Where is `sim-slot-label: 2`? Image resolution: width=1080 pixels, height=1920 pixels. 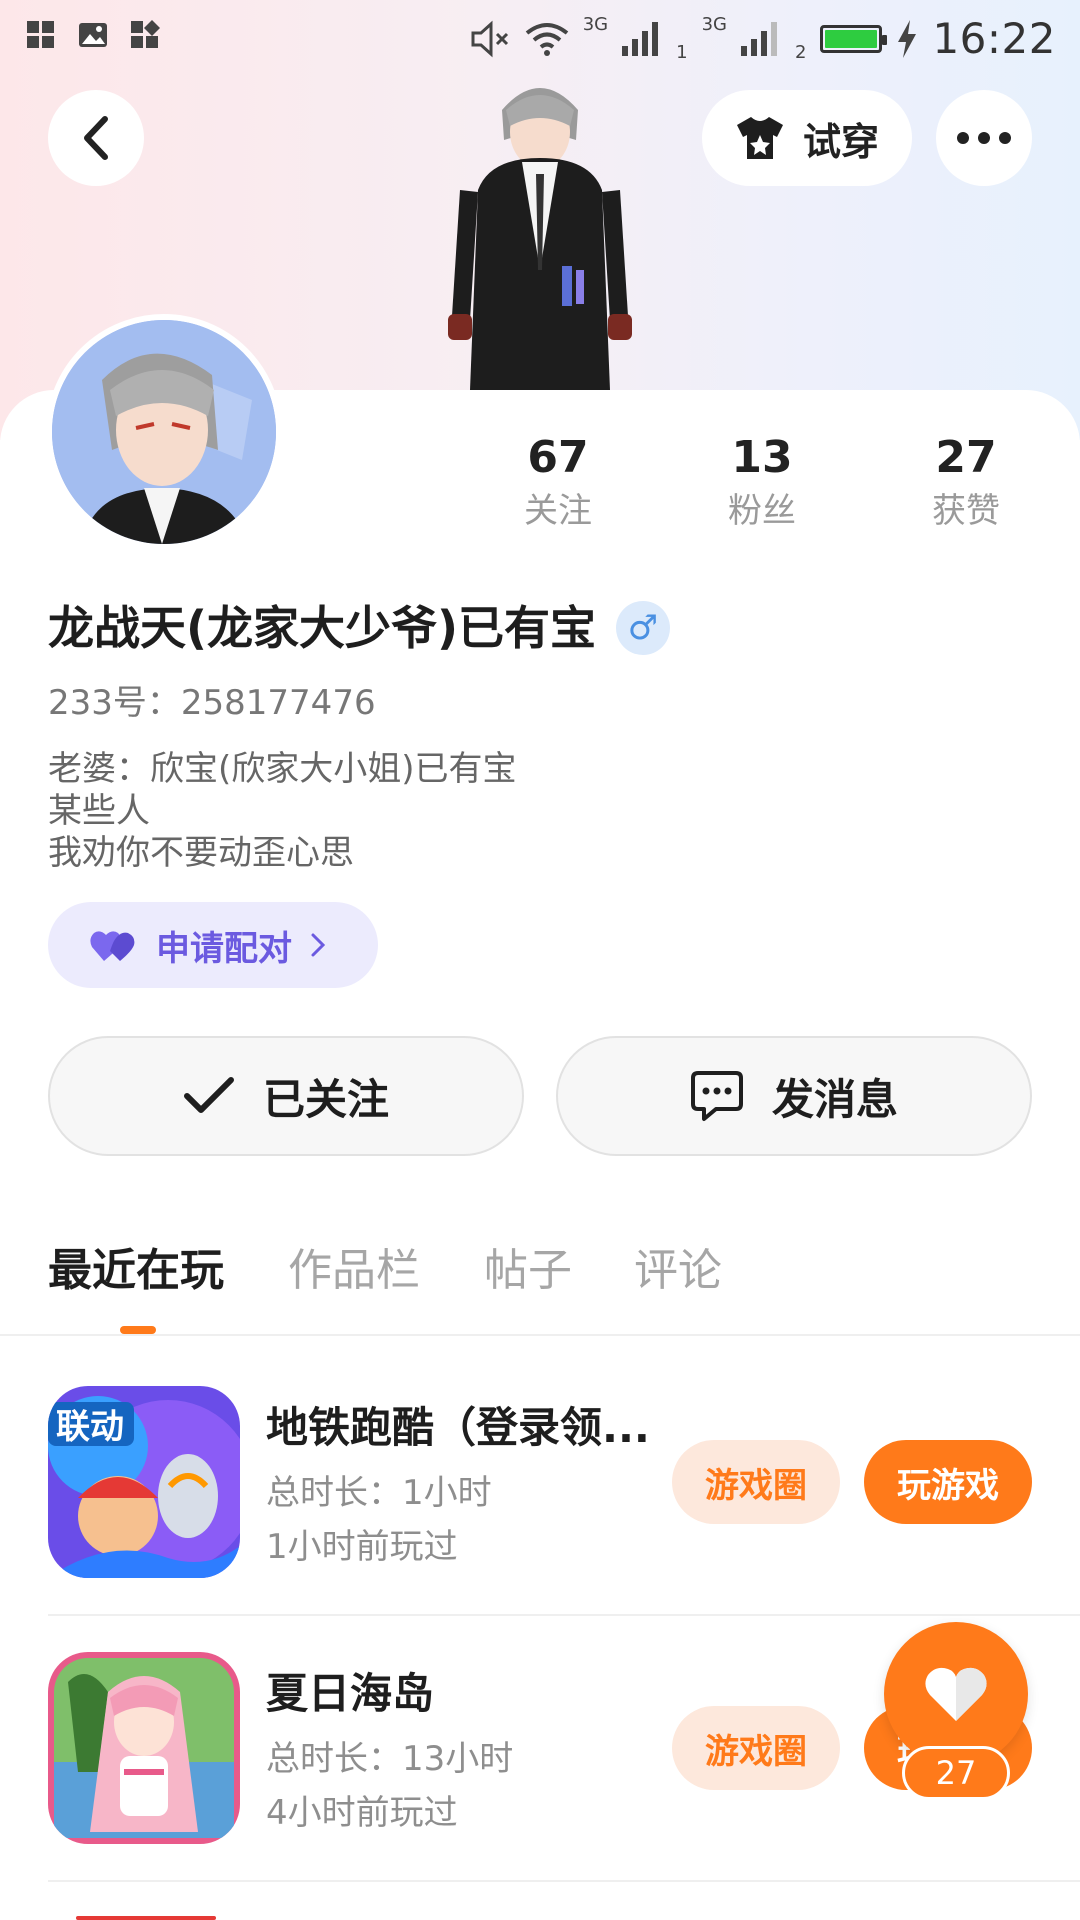 sim-slot-label: 2 is located at coordinates (801, 52).